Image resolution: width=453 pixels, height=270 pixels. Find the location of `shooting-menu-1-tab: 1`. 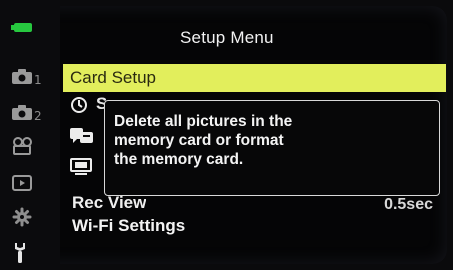

shooting-menu-1-tab: 1 is located at coordinates (30, 76).